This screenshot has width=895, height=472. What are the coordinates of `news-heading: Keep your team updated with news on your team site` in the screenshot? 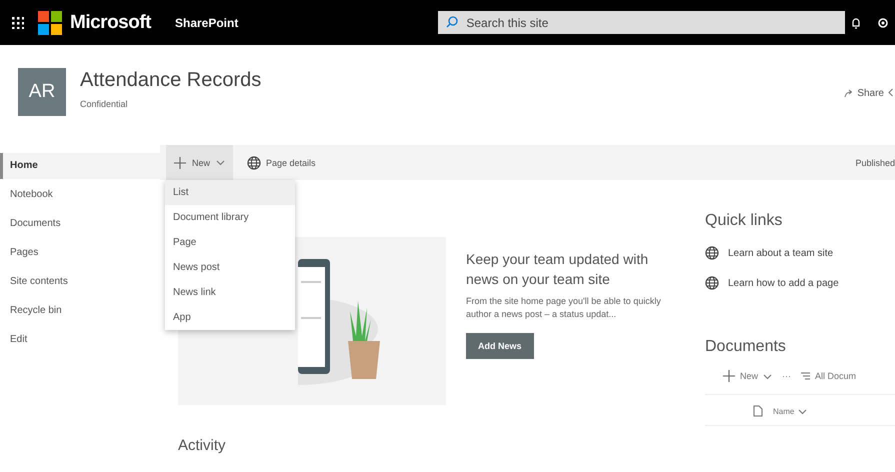 It's located at (558, 269).